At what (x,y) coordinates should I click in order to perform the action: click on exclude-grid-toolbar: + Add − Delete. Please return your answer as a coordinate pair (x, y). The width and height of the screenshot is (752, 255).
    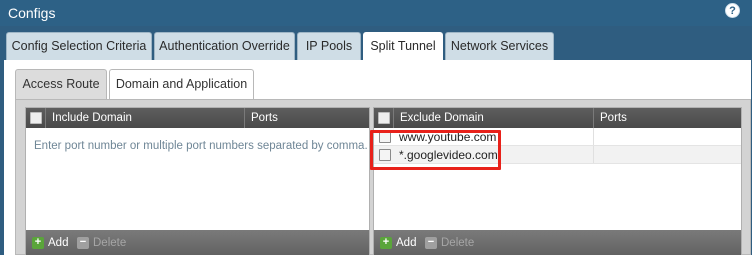
    Looking at the image, I should click on (557, 242).